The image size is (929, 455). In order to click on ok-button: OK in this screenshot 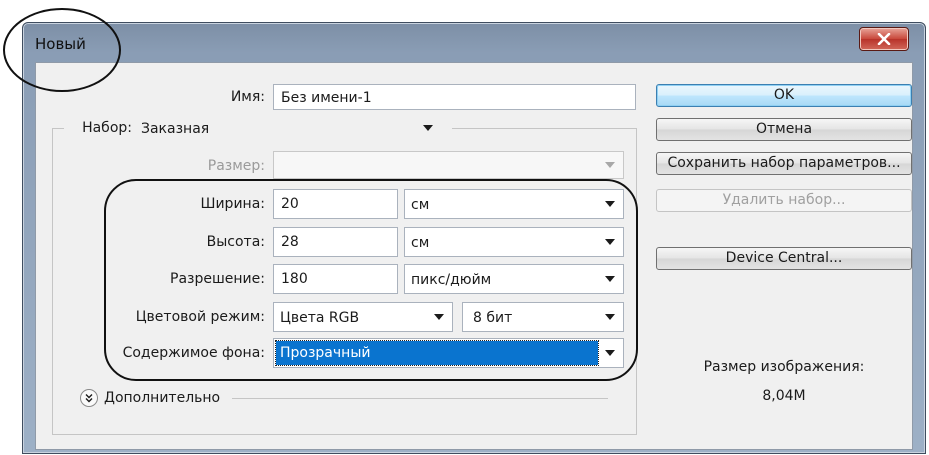, I will do `click(784, 95)`.